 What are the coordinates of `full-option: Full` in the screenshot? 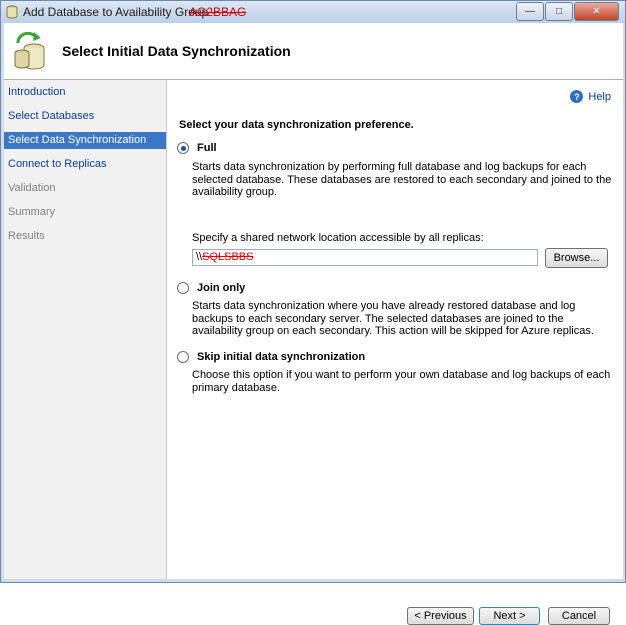 It's located at (197, 148).